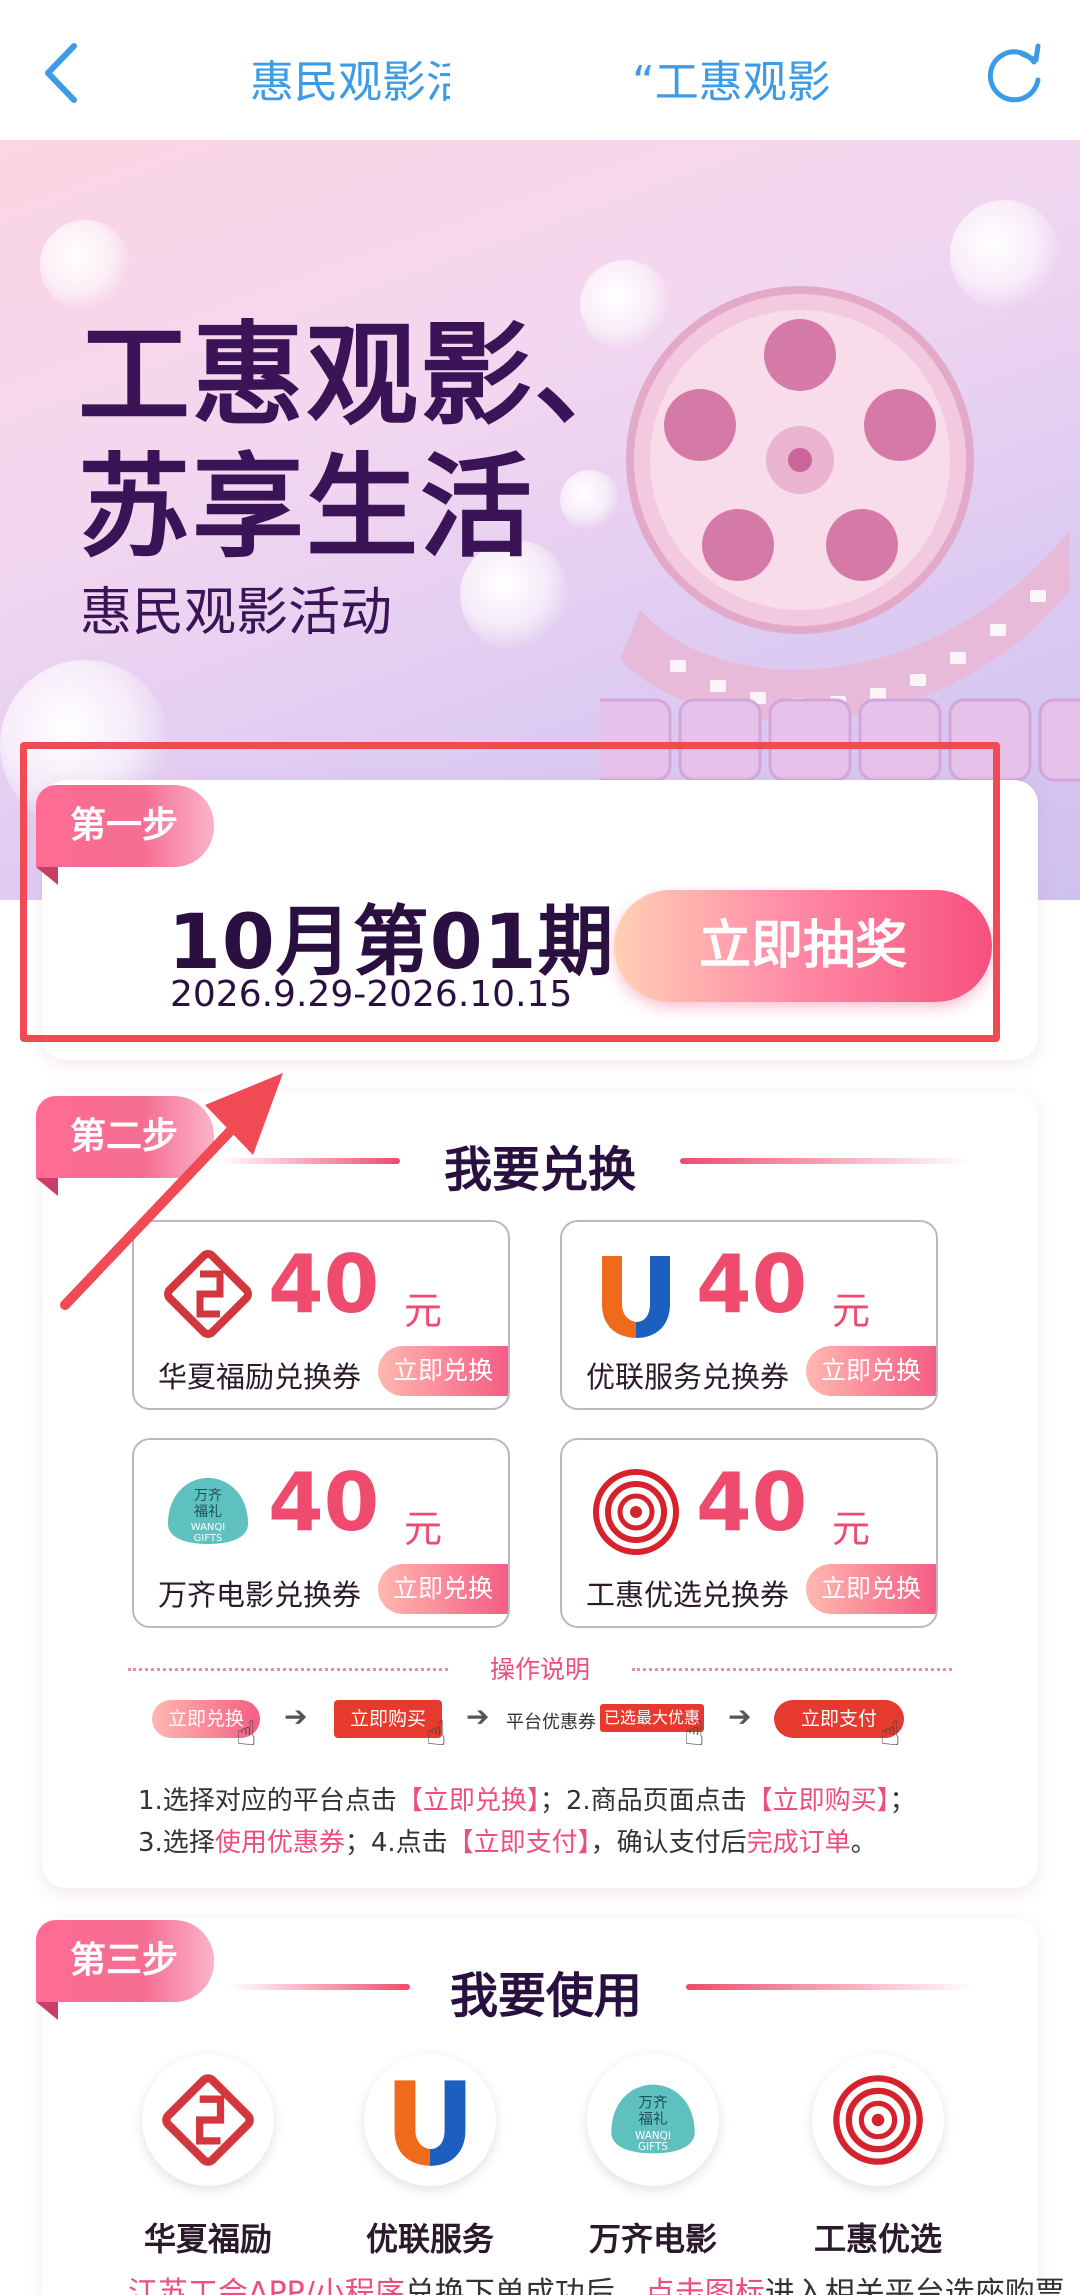 Image resolution: width=1080 pixels, height=2295 pixels. I want to click on film-reel-illustration, so click(834, 510).